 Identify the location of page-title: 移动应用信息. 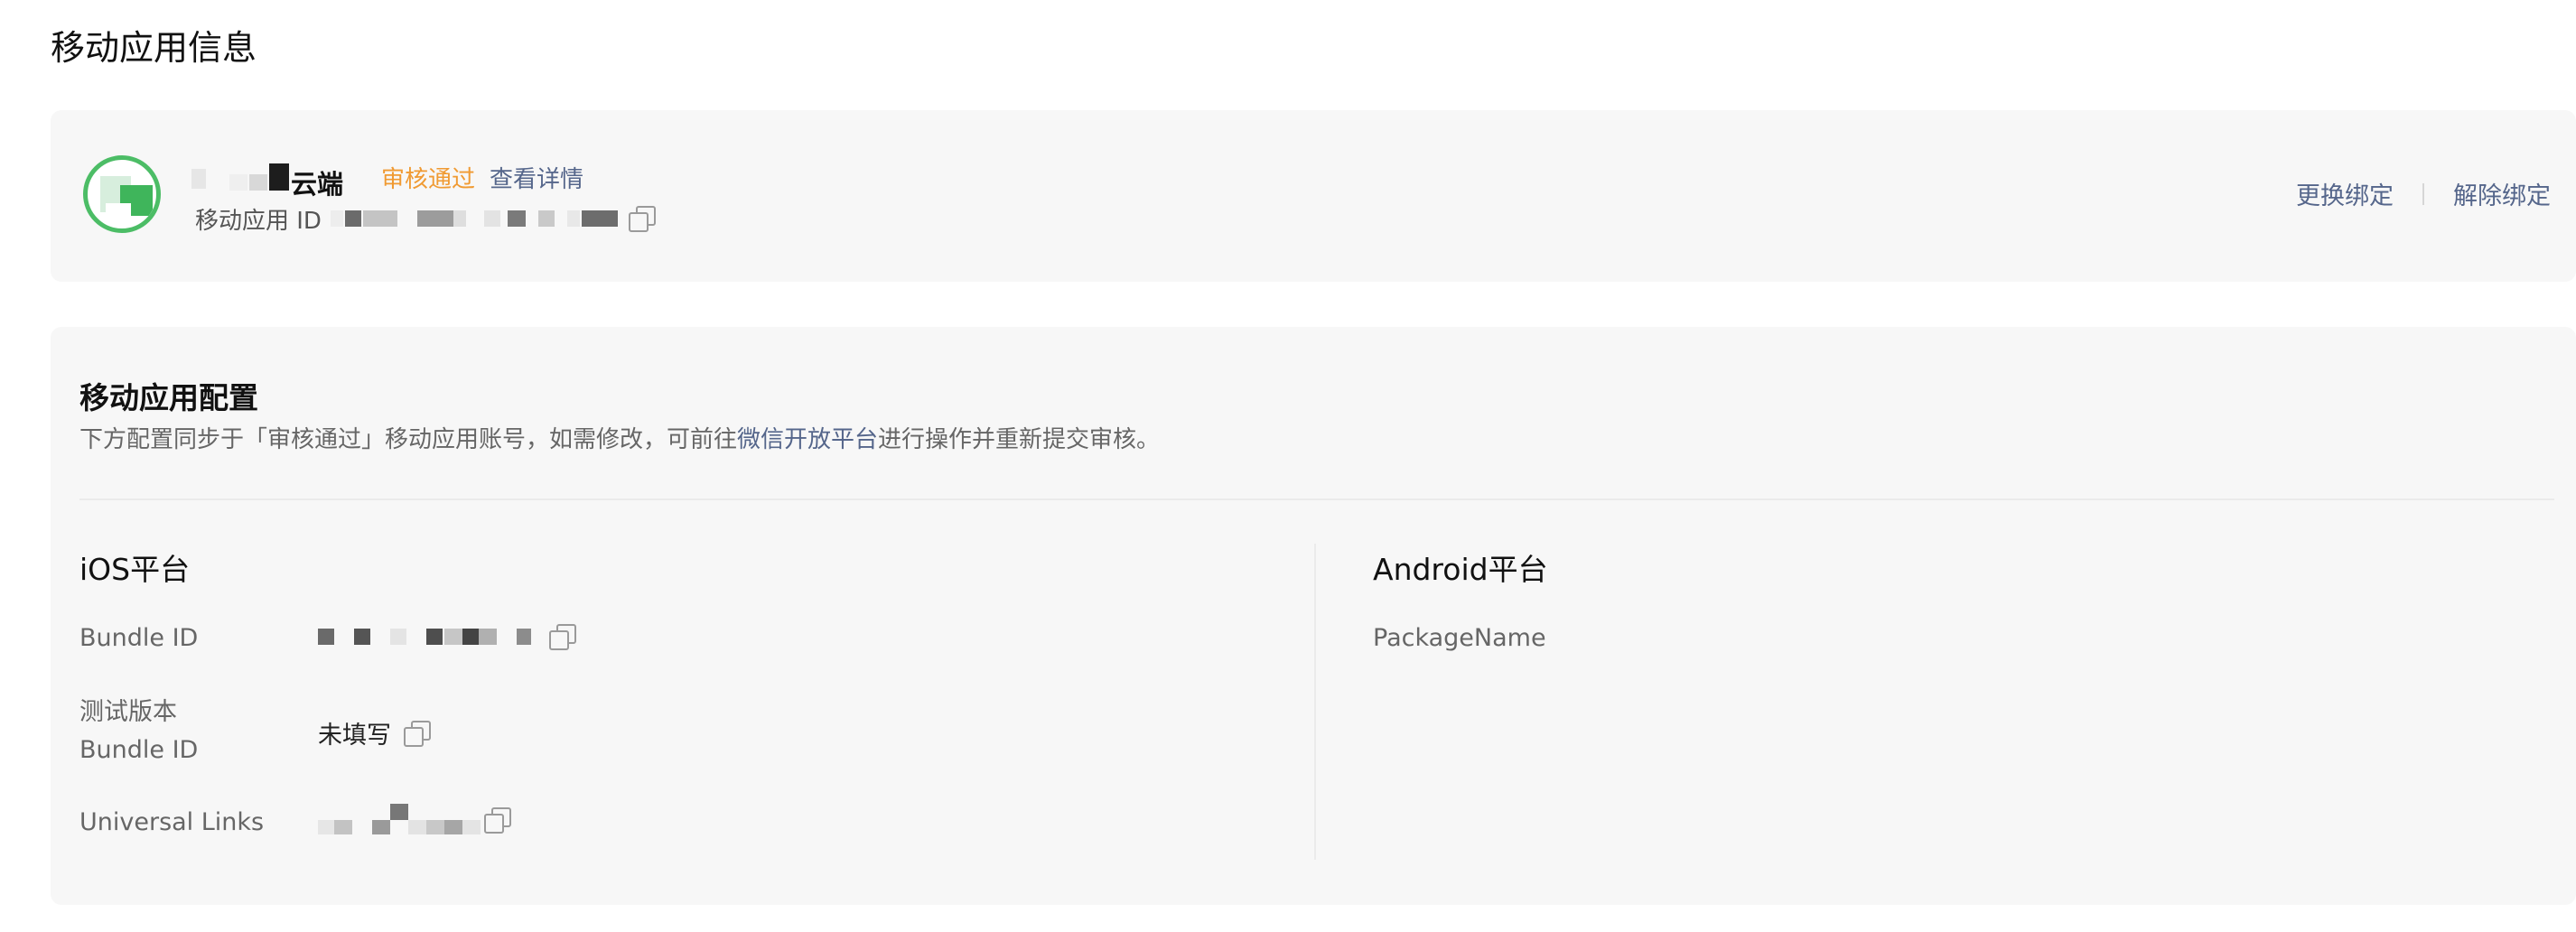
(154, 48).